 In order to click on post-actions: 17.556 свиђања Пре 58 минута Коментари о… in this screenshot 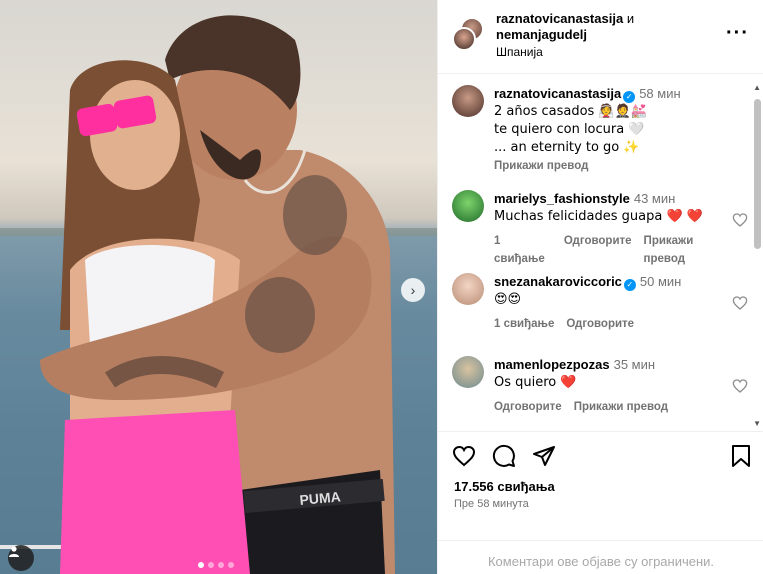, I will do `click(600, 502)`.